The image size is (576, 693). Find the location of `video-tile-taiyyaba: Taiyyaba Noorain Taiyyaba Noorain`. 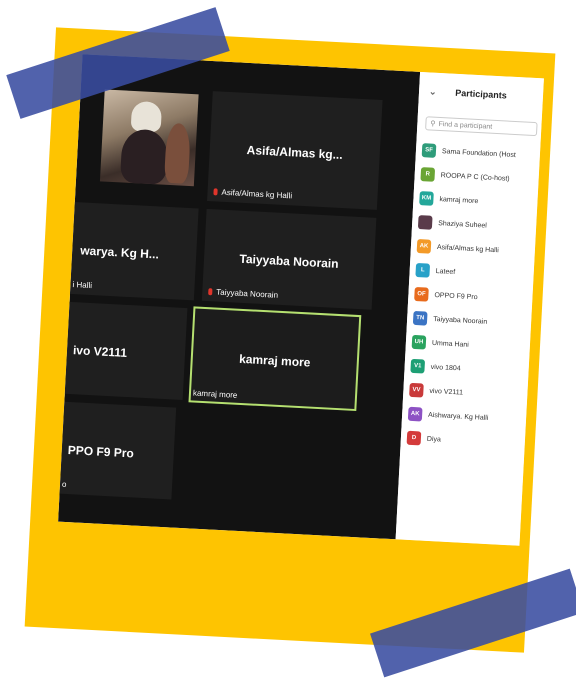

video-tile-taiyyaba: Taiyyaba Noorain Taiyyaba Noorain is located at coordinates (289, 259).